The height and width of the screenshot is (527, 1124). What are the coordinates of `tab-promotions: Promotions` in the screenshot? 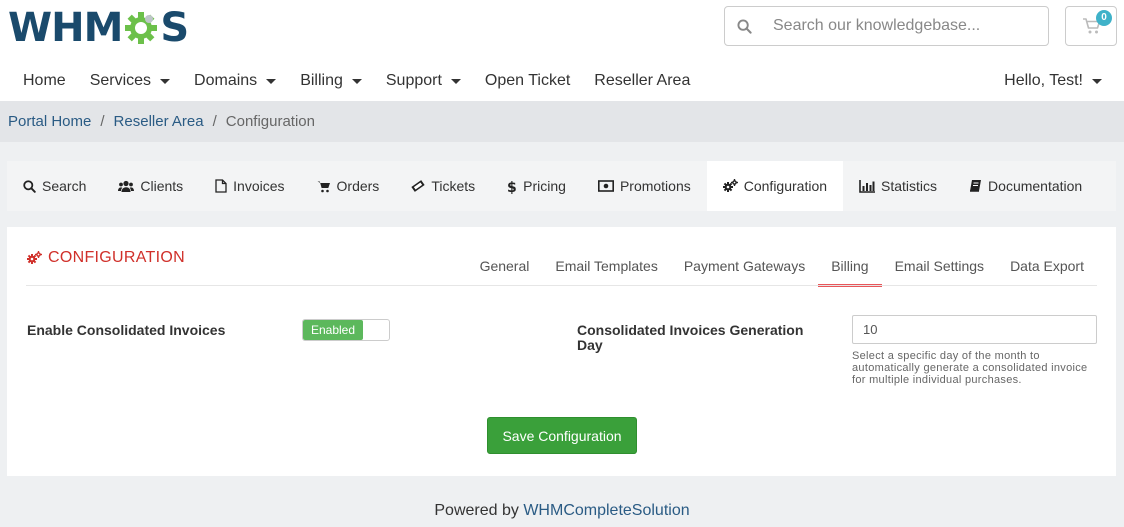 It's located at (644, 186).